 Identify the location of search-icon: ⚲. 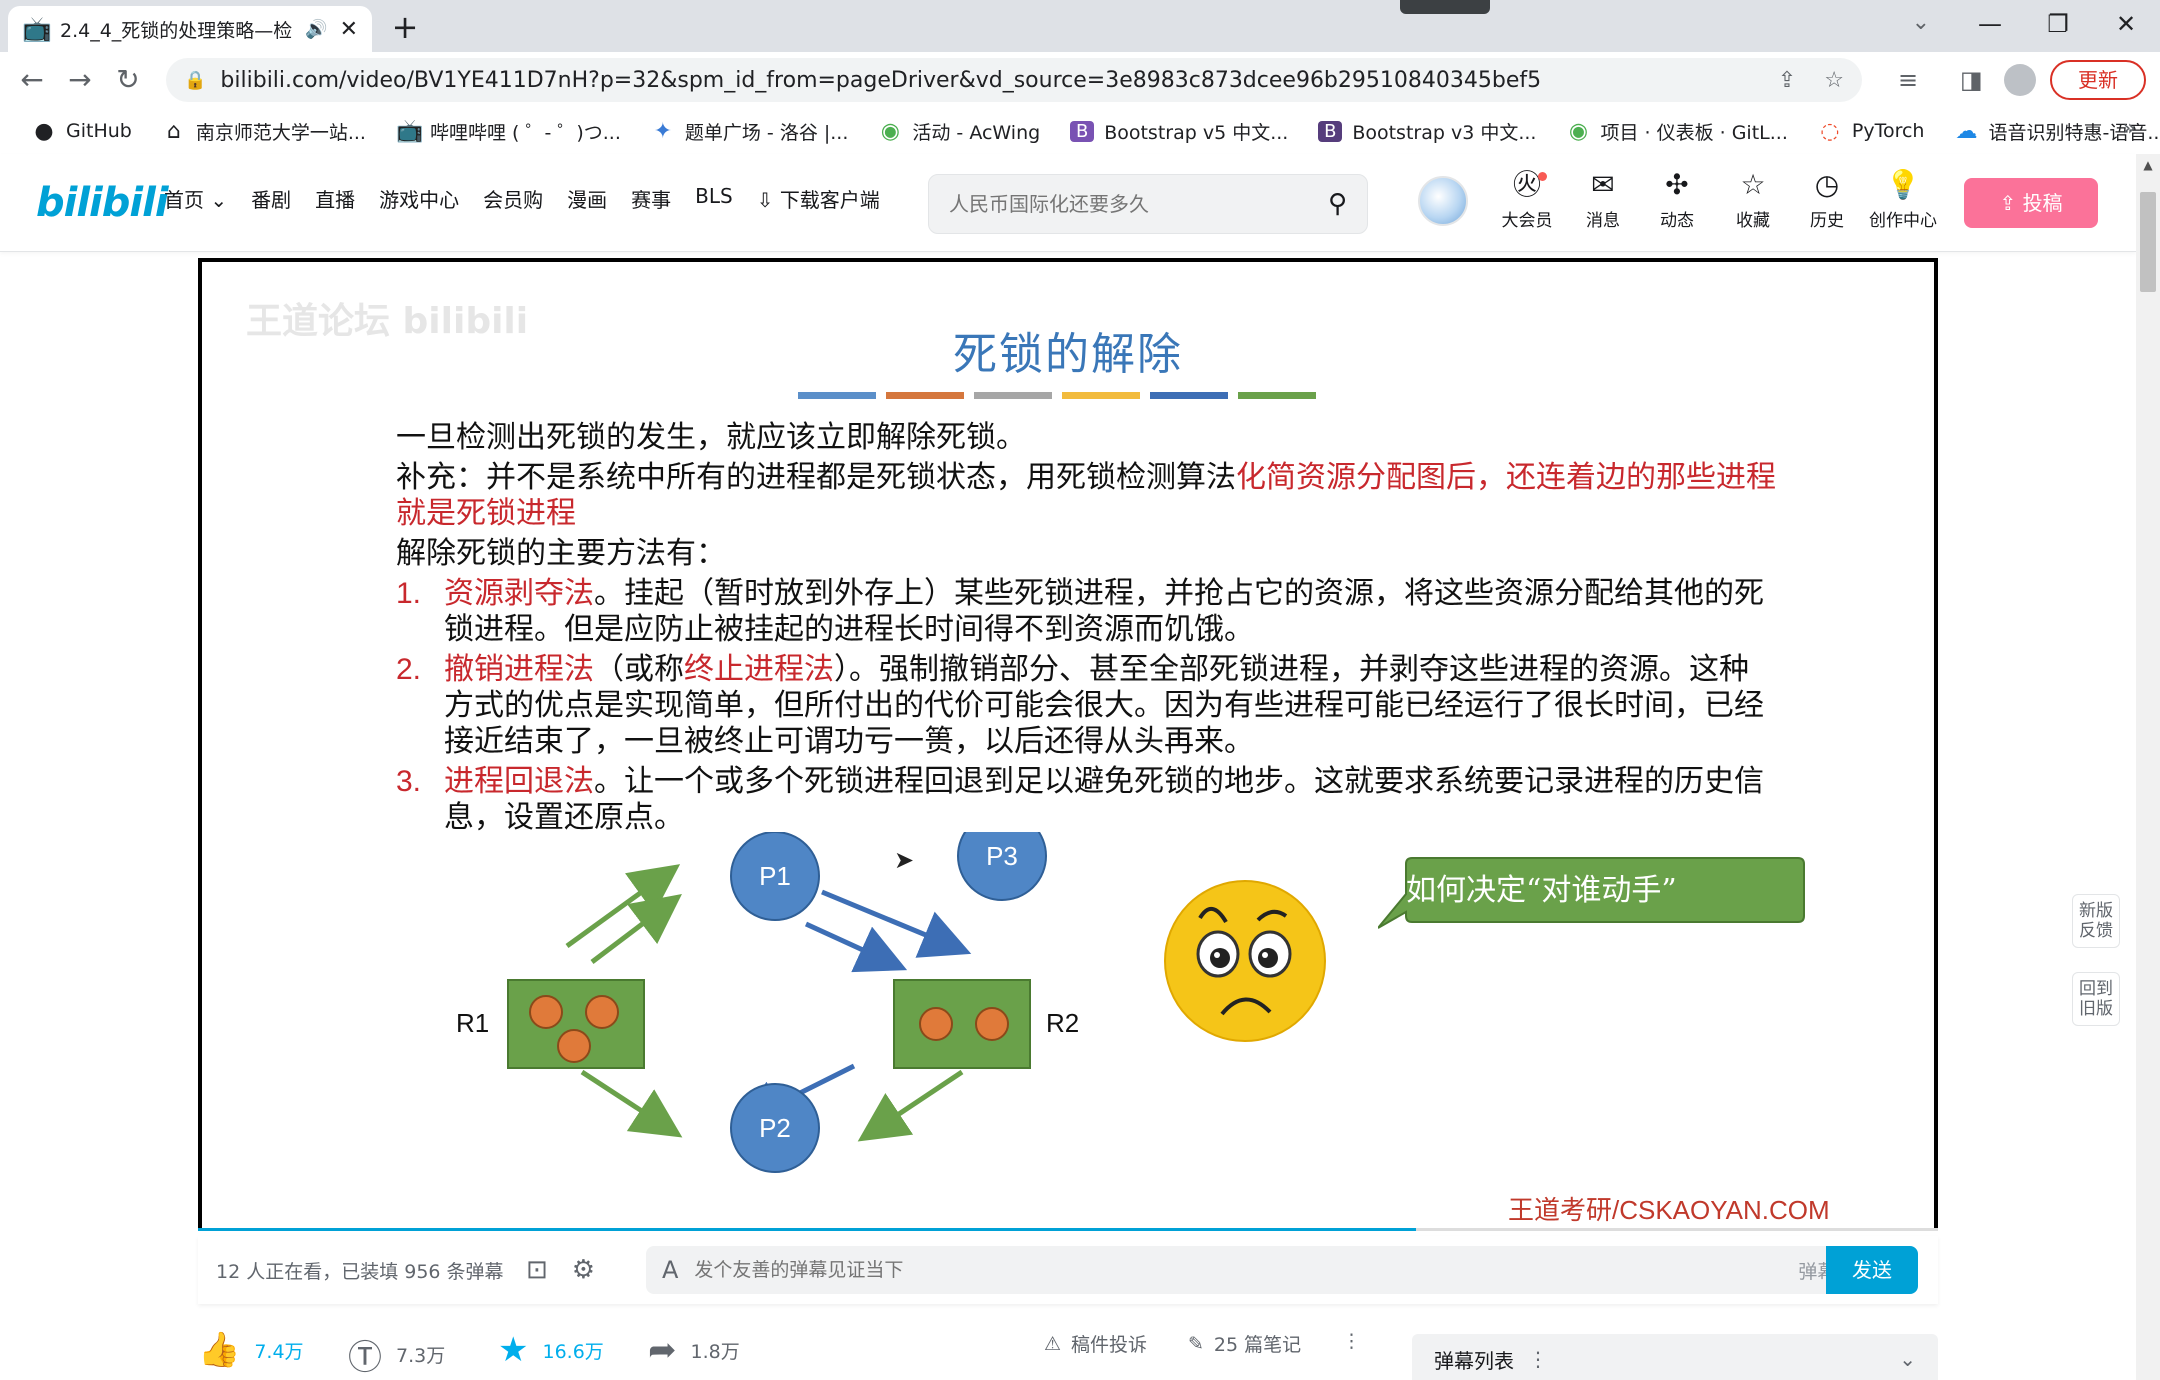
(1337, 204).